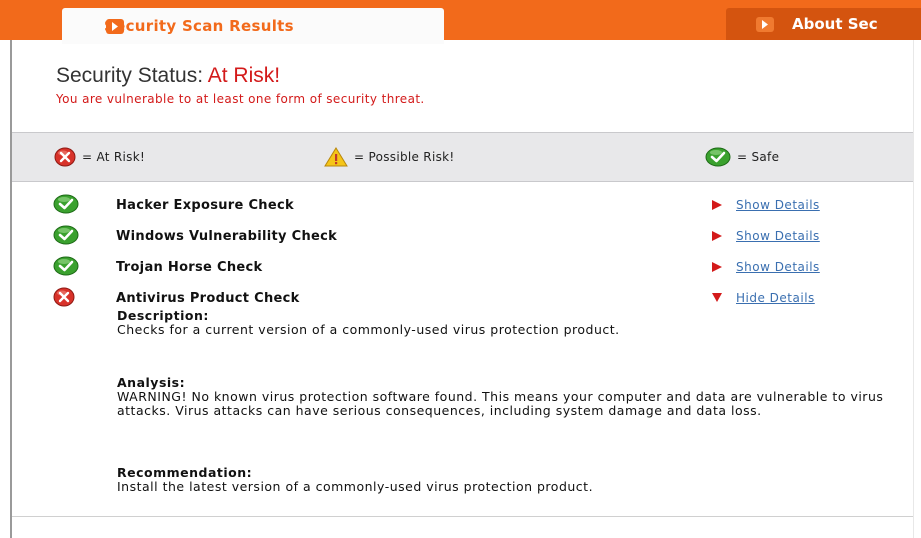 Image resolution: width=921 pixels, height=538 pixels. I want to click on legend-safe-label: = Safe, so click(758, 157).